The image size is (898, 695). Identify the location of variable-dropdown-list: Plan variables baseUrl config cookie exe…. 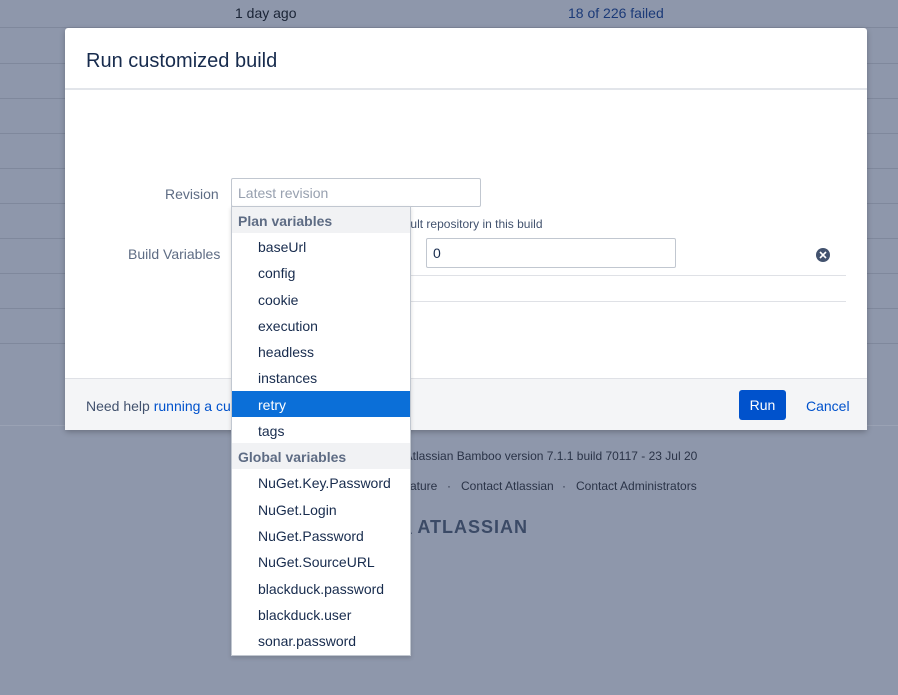
(321, 431).